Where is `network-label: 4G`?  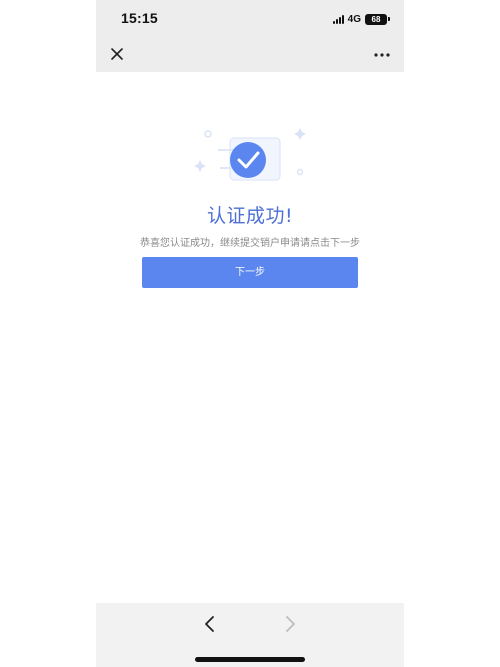
network-label: 4G is located at coordinates (354, 19).